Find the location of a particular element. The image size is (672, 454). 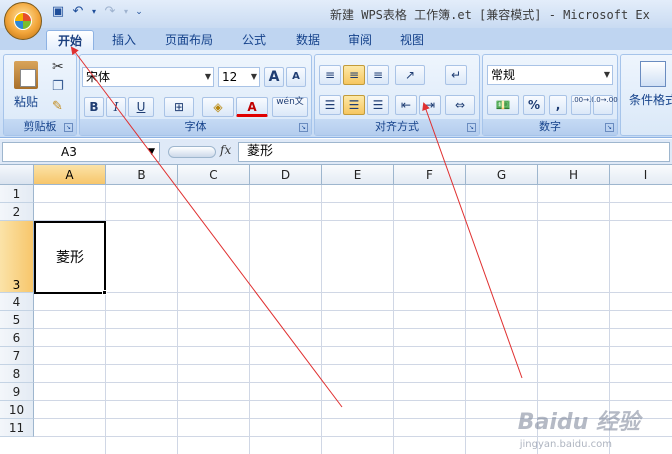

number-format-combo: 常规 ▼ is located at coordinates (550, 75).